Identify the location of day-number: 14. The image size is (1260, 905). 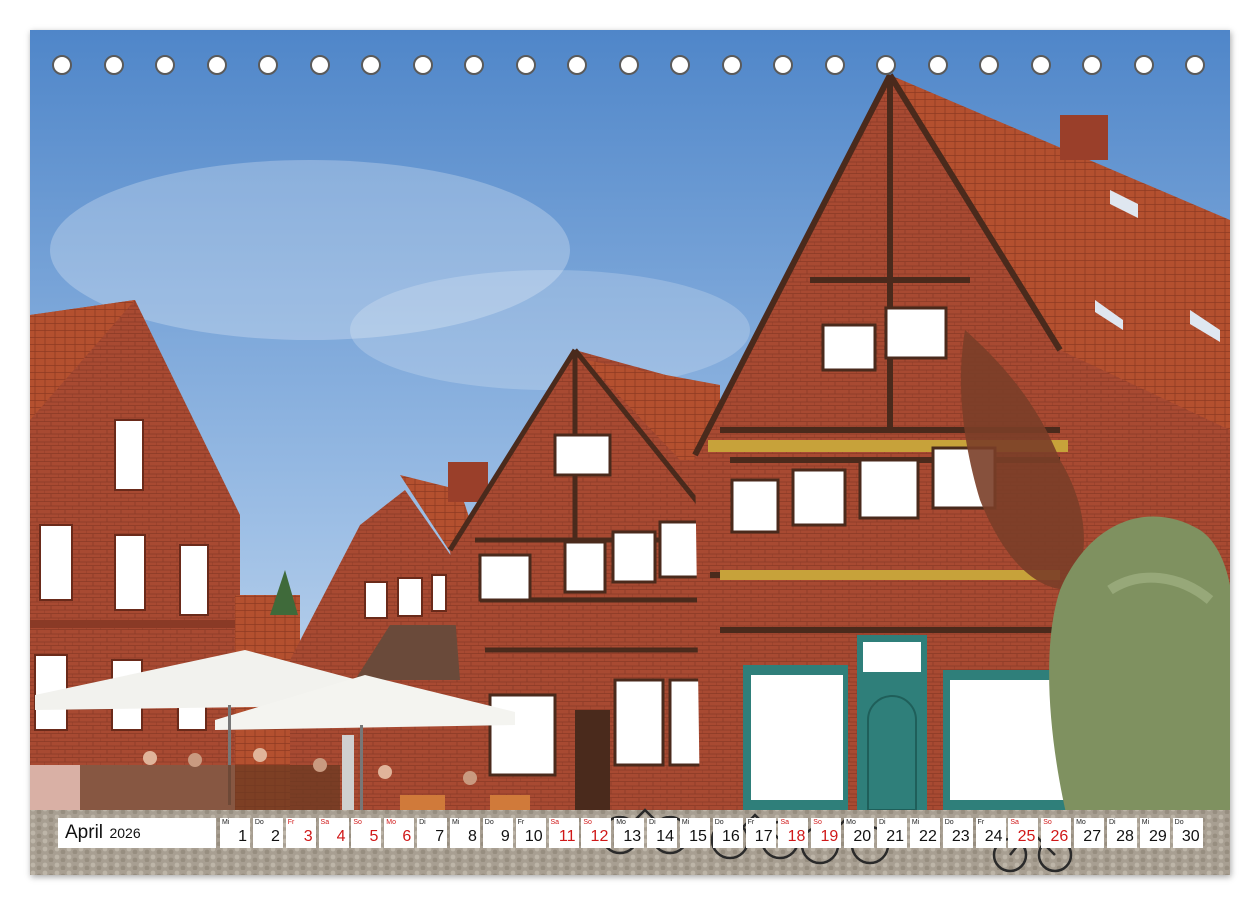
(665, 836).